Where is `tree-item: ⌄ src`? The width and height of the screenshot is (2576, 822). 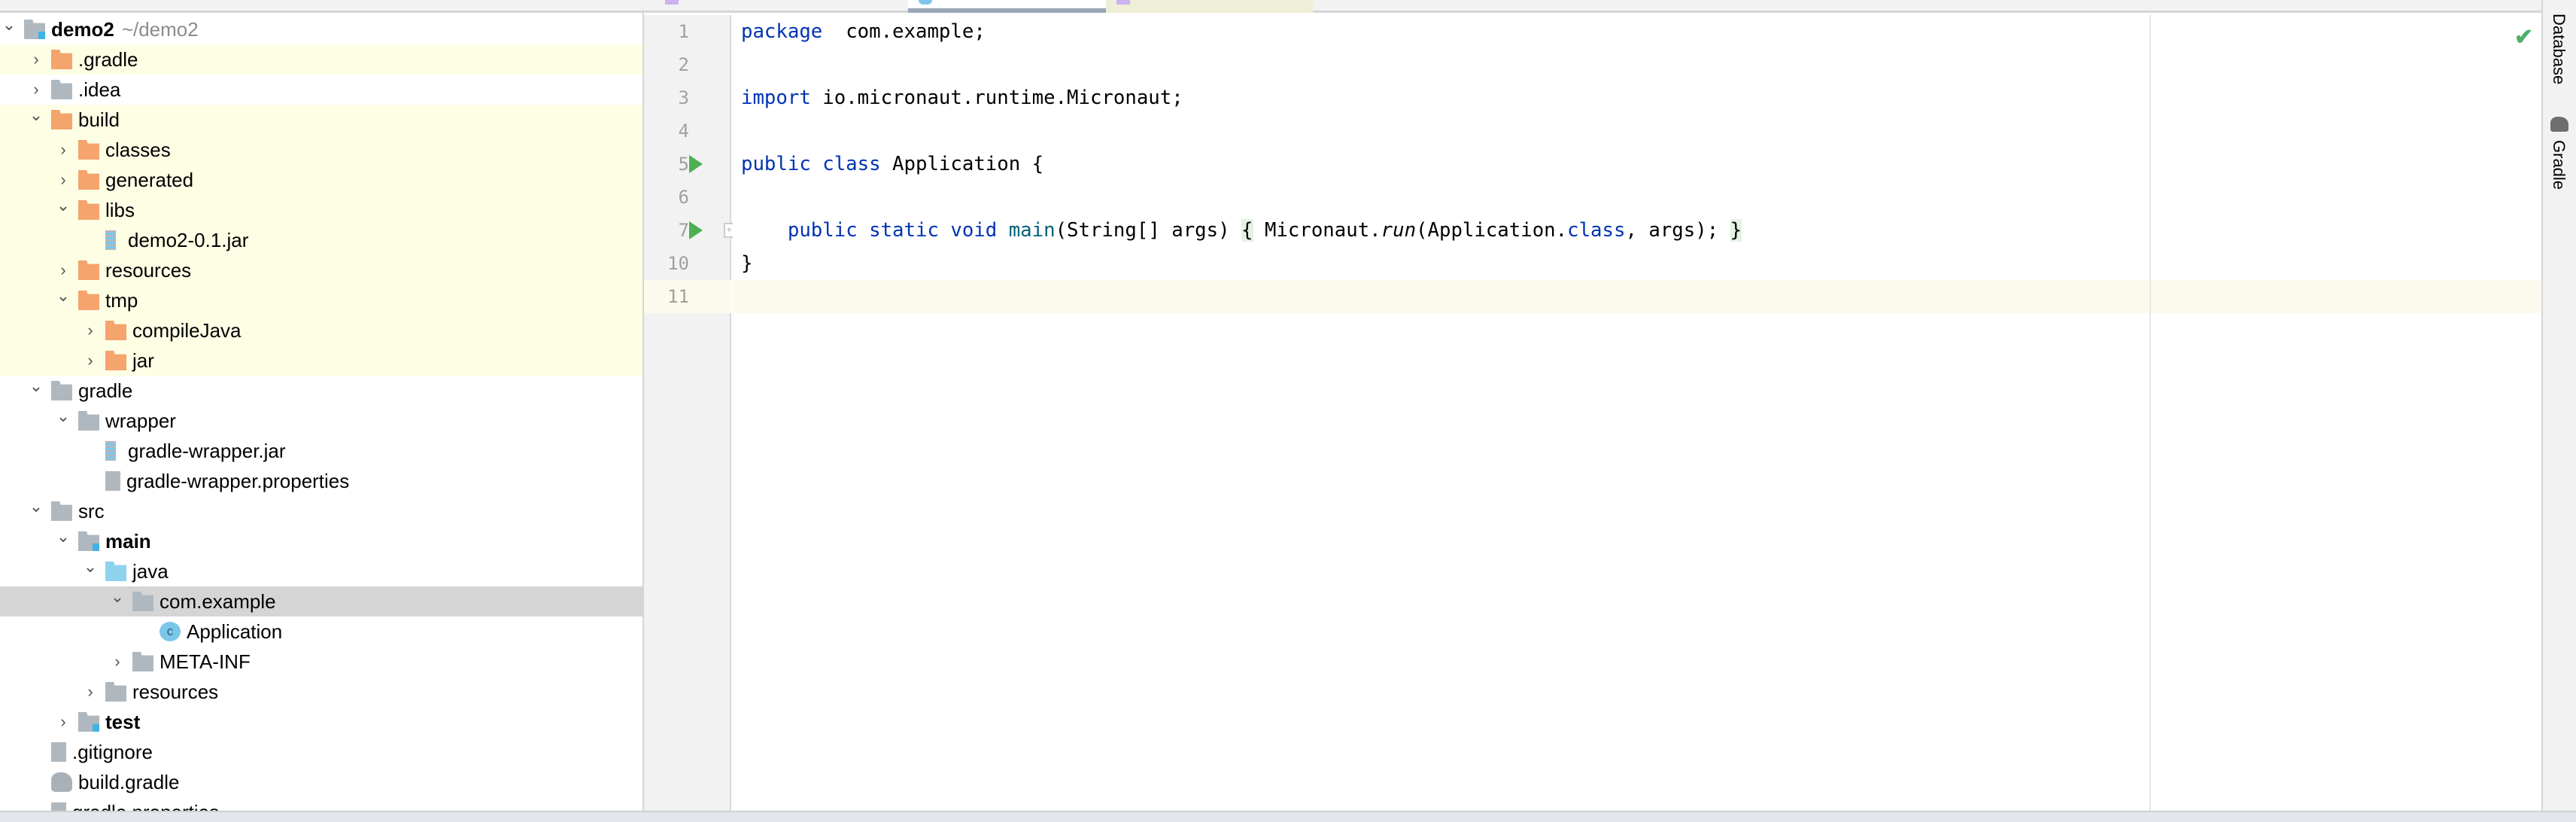
tree-item: ⌄ src is located at coordinates (321, 511).